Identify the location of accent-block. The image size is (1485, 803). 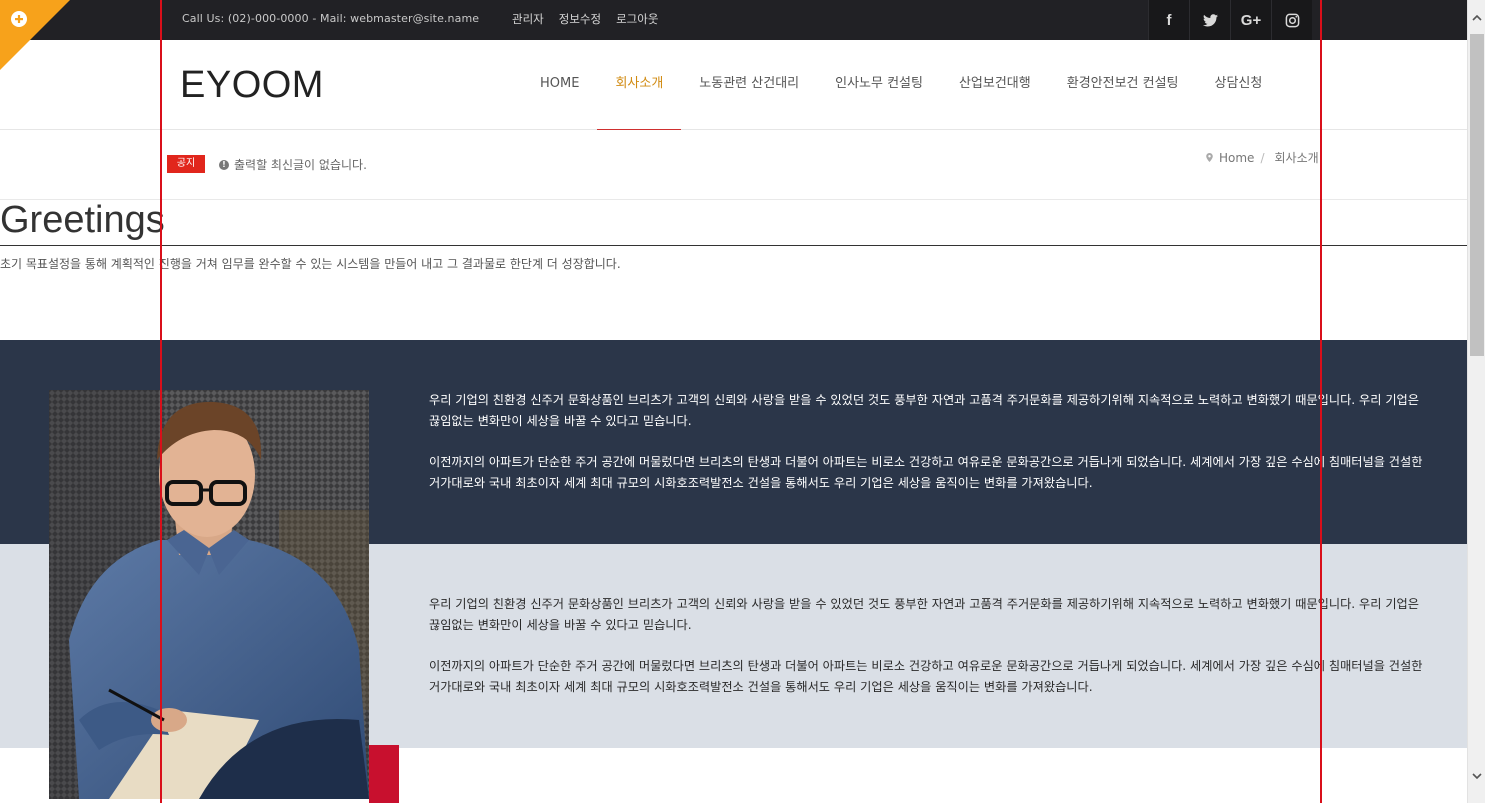
(384, 774).